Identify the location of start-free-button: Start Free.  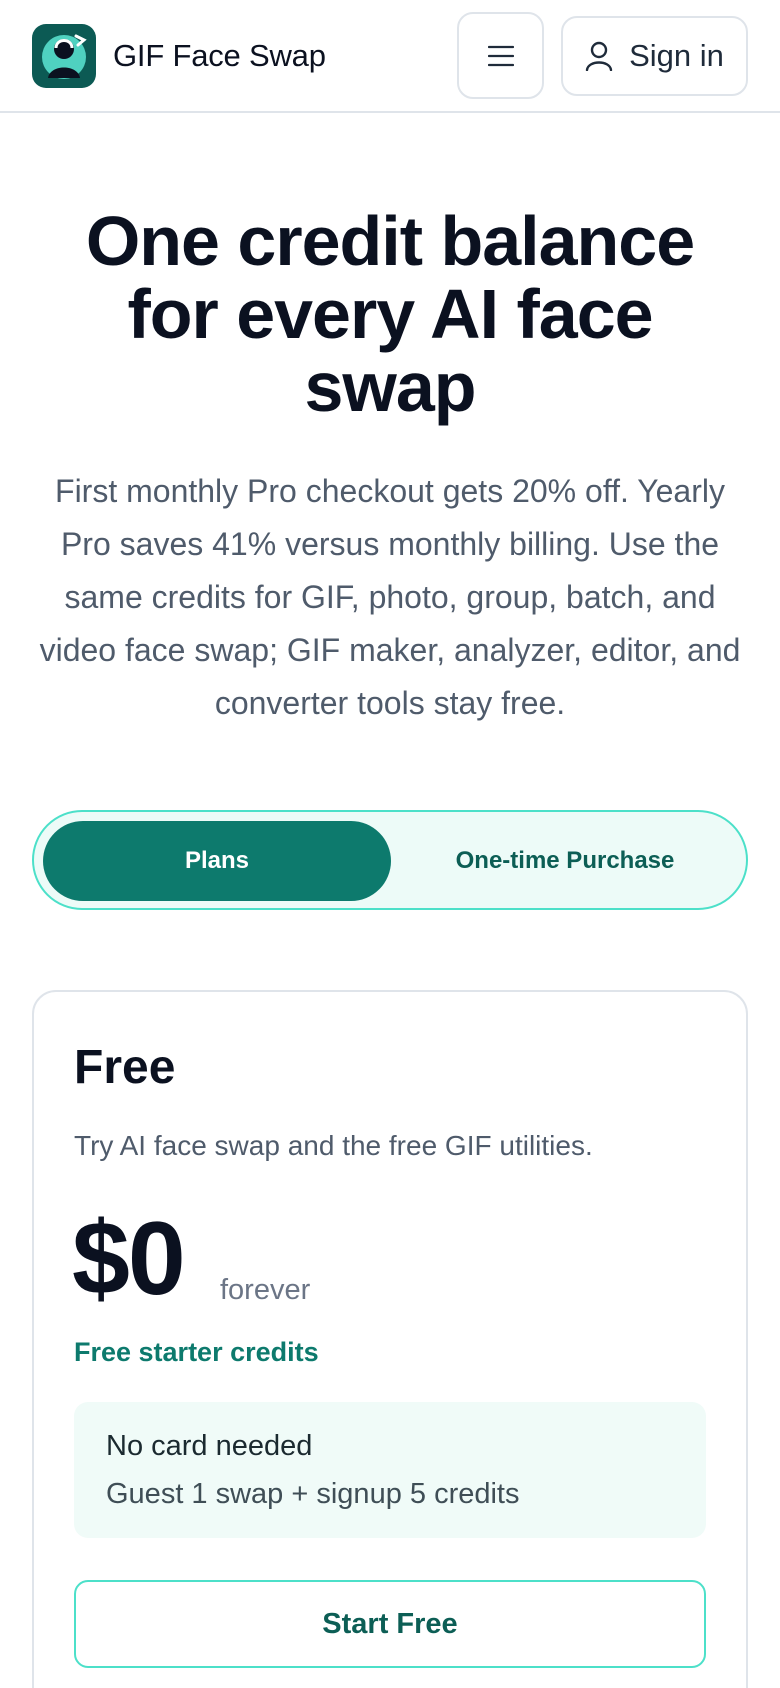
(390, 1624).